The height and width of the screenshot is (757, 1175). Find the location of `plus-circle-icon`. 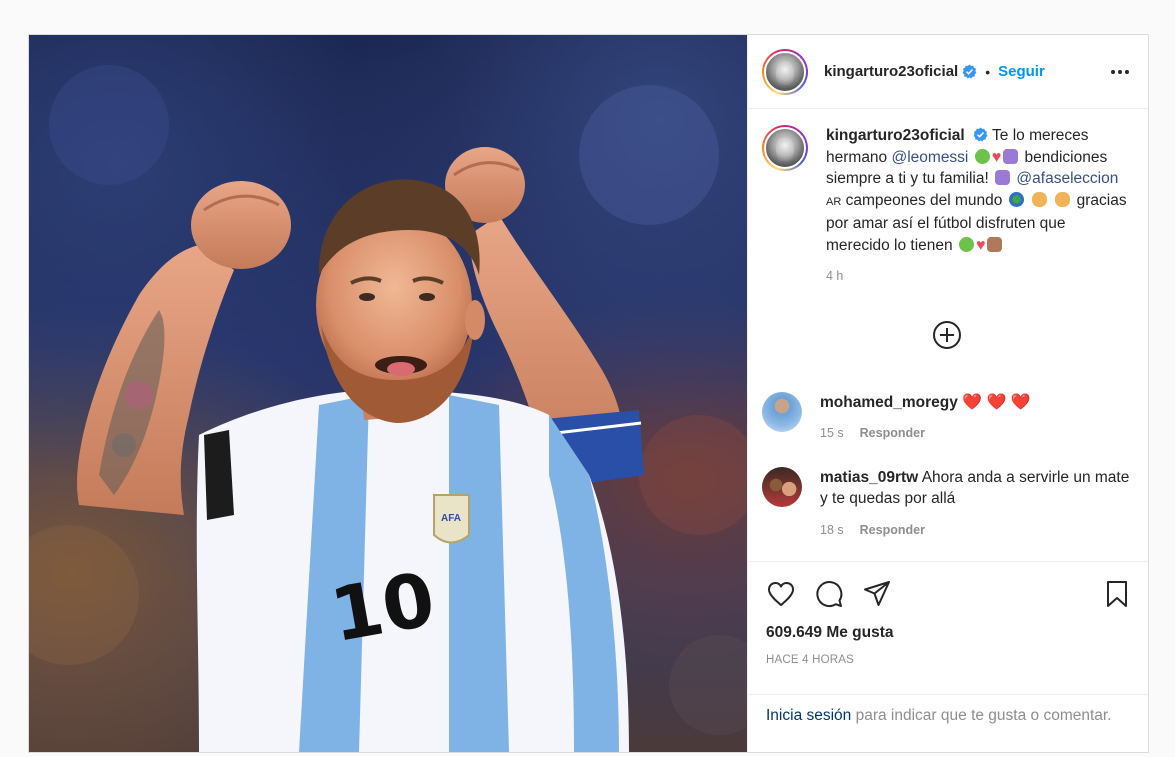

plus-circle-icon is located at coordinates (947, 335).